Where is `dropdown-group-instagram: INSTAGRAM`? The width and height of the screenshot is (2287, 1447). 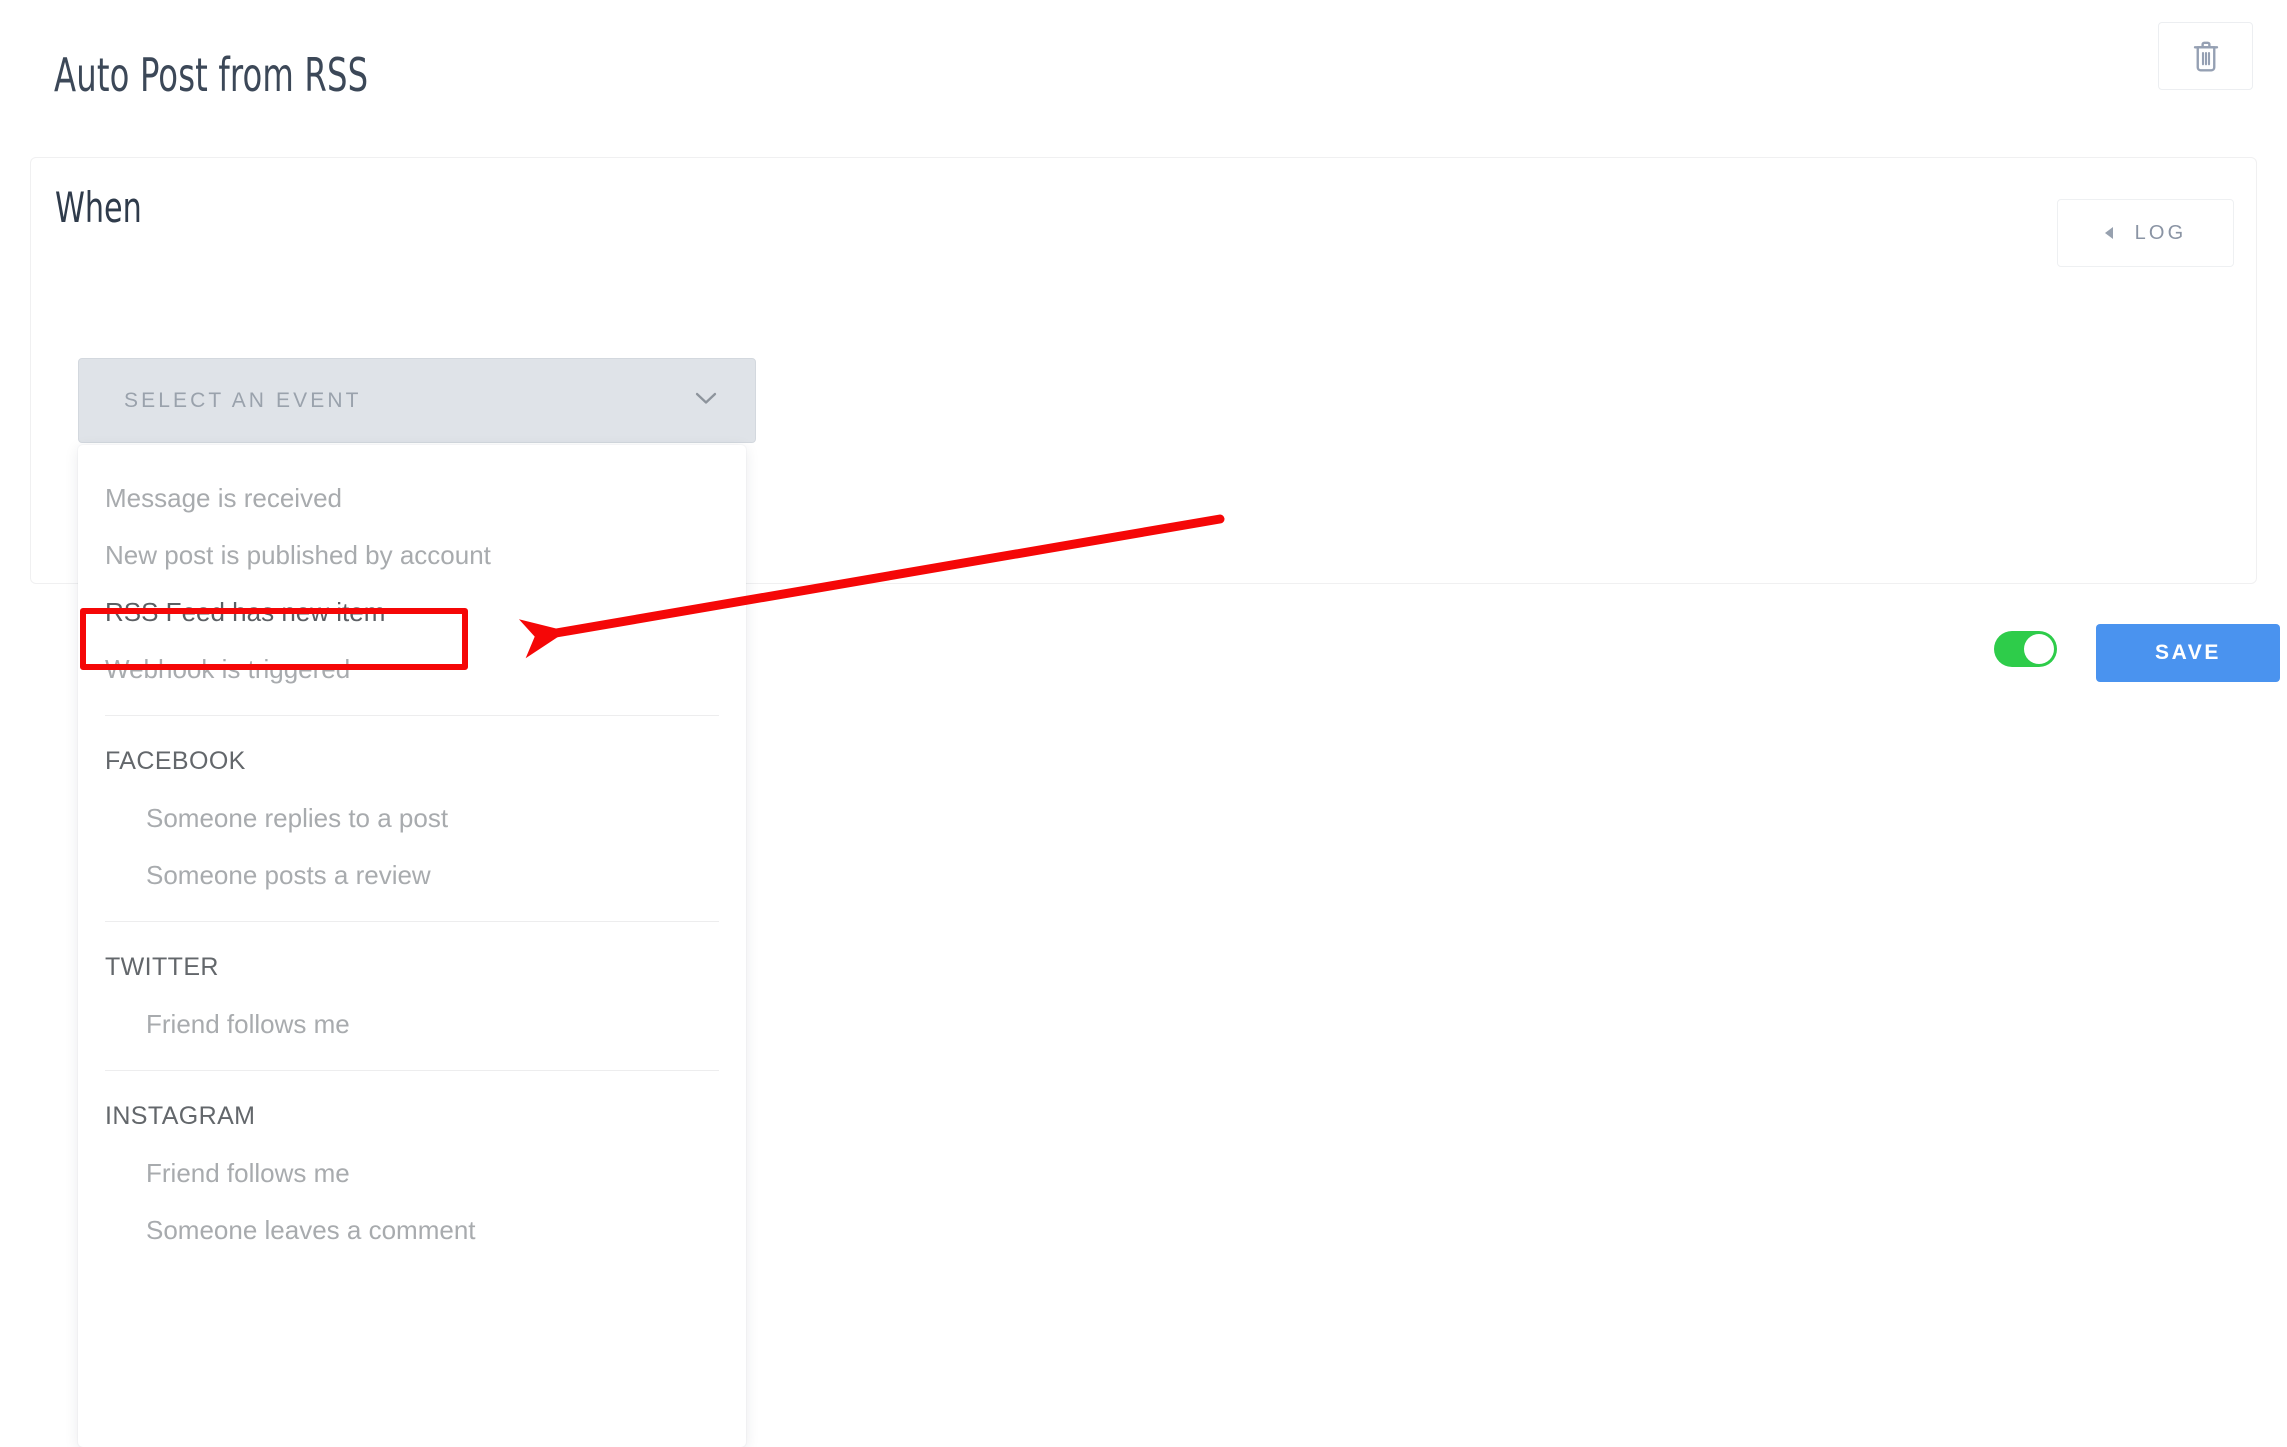 dropdown-group-instagram: INSTAGRAM is located at coordinates (180, 1116).